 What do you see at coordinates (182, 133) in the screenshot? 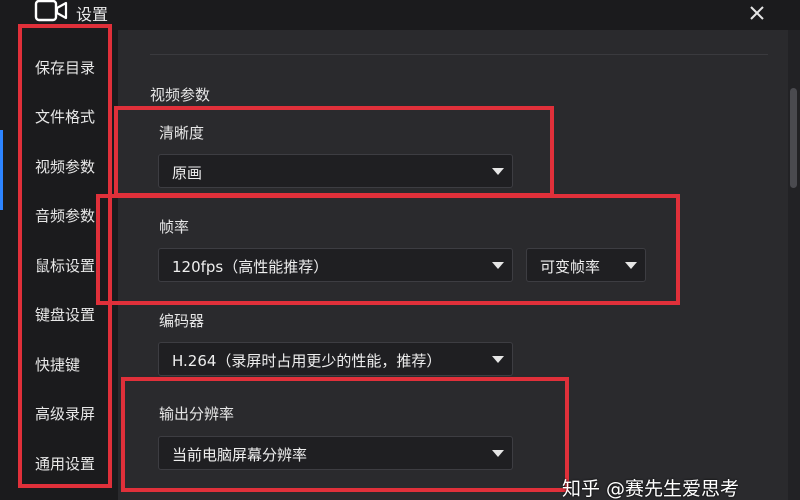
I see `clarity-label: 清晰度` at bounding box center [182, 133].